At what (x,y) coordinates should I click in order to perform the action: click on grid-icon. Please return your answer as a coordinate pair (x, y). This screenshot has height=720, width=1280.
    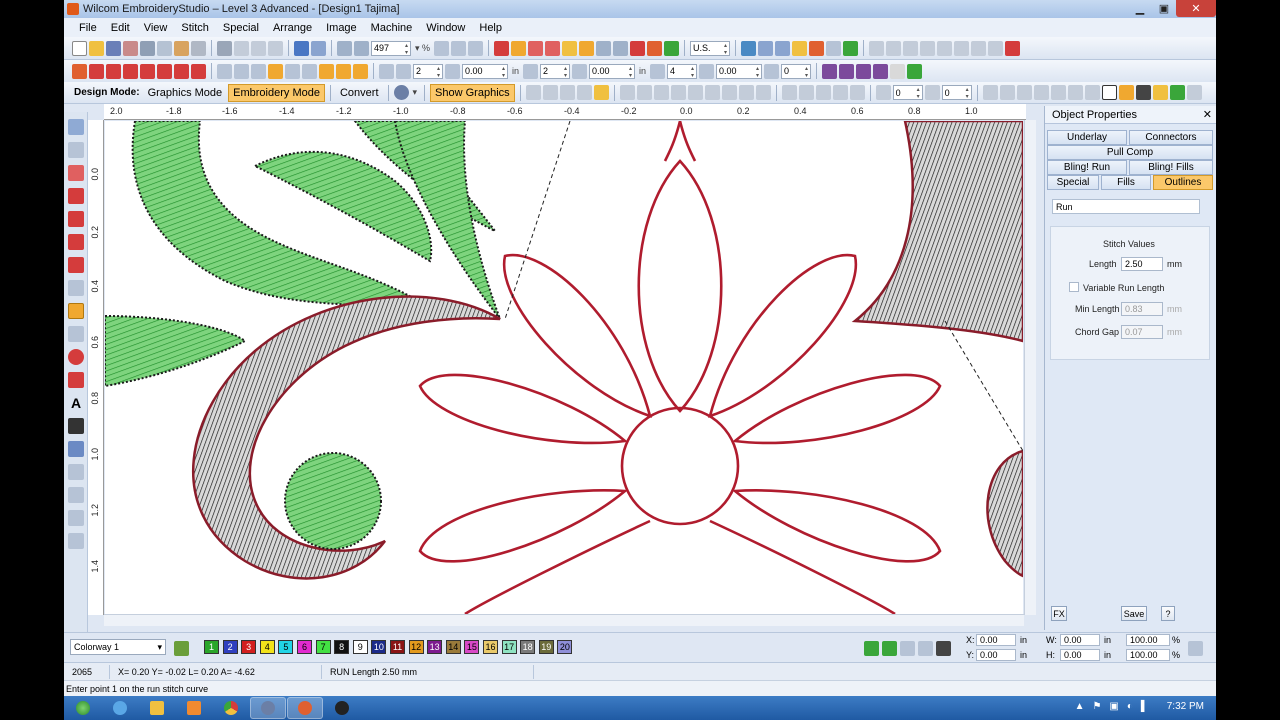
    Looking at the image, I should click on (604, 48).